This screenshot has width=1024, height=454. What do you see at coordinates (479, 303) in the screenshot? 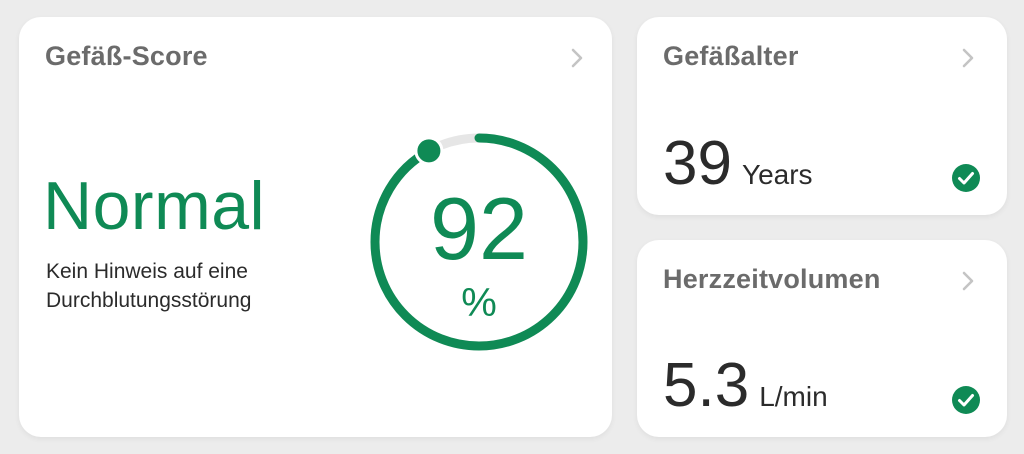
I see `score-unit: %` at bounding box center [479, 303].